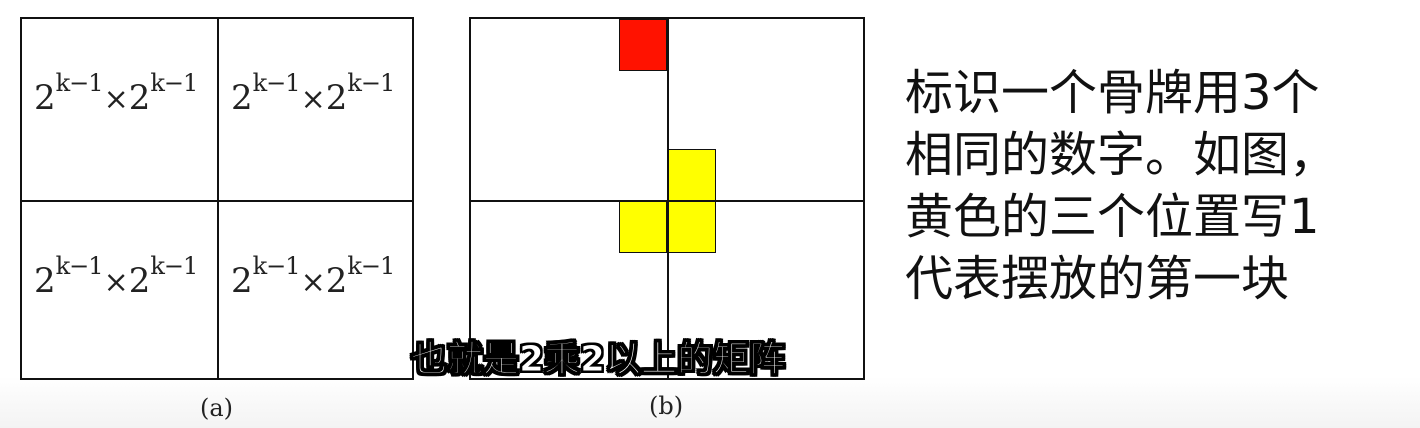  What do you see at coordinates (667, 201) in the screenshot?
I see `grid-divider-horizontal` at bounding box center [667, 201].